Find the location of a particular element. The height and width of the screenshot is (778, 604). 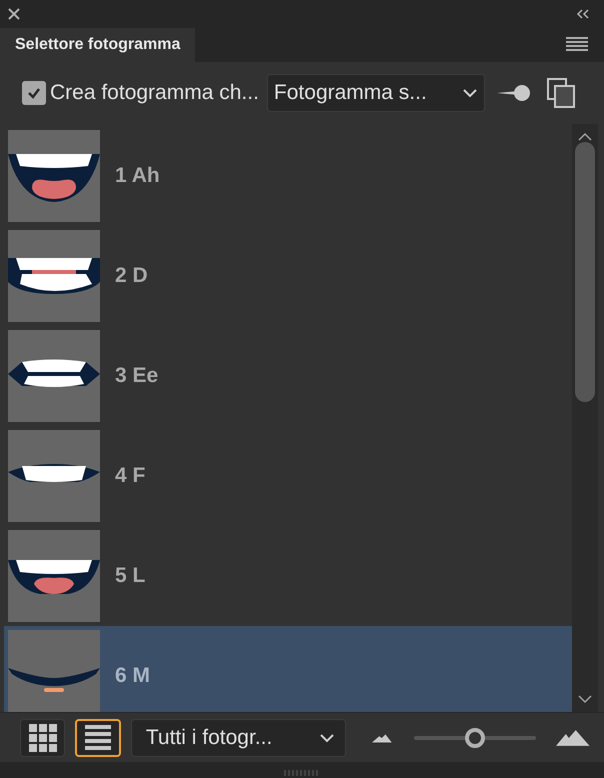

frame-row: 4 F is located at coordinates (288, 476).